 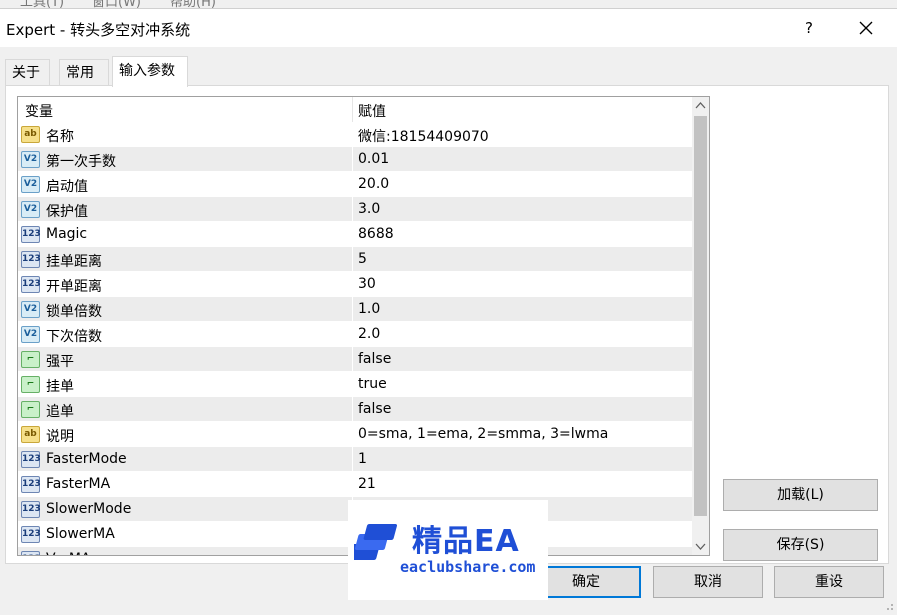 I want to click on load-button: 加载(L), so click(x=800, y=495).